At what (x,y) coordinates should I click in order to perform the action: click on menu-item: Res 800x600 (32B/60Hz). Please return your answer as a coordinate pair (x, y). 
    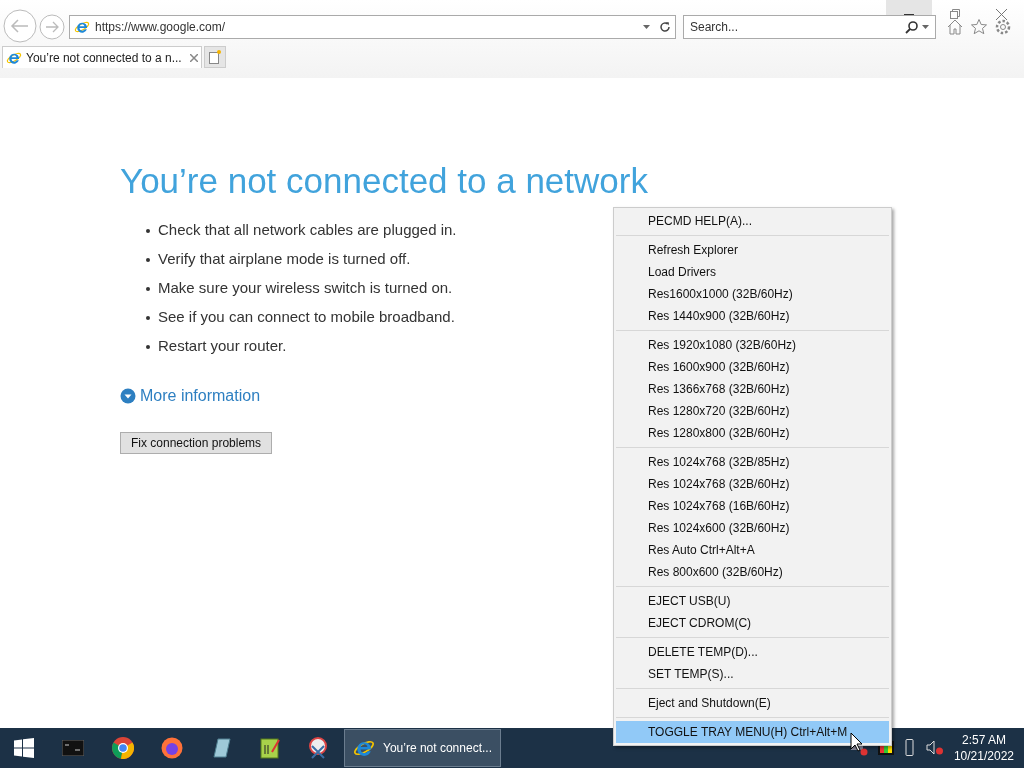
    Looking at the image, I should click on (752, 572).